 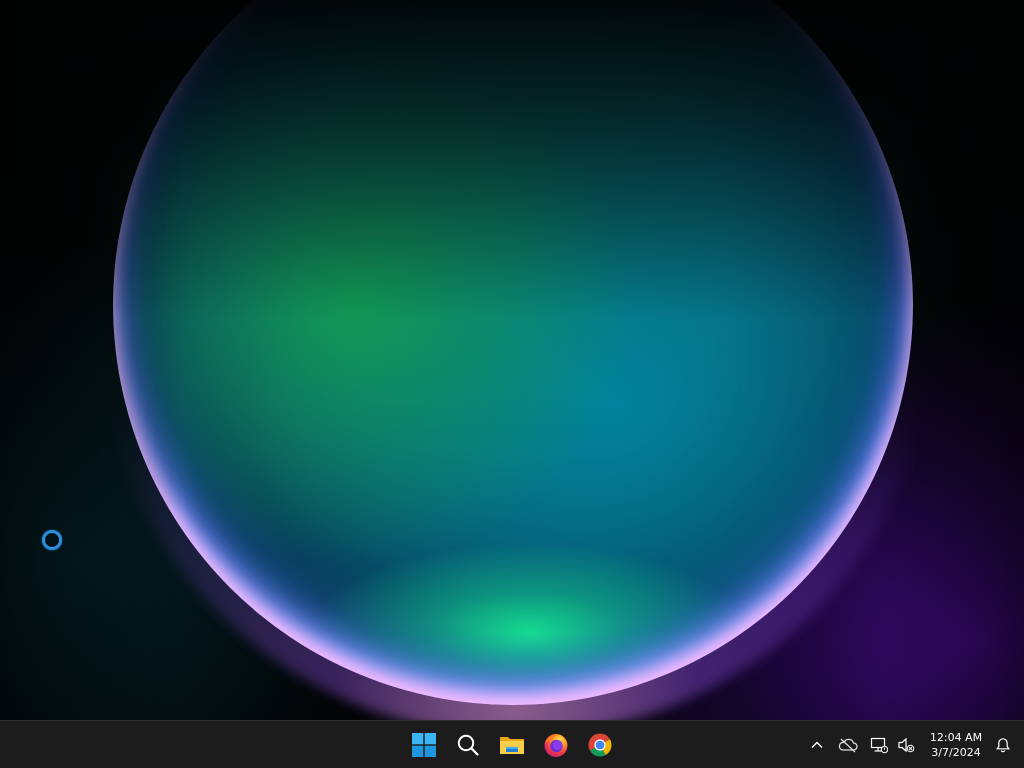 I want to click on search-button, so click(x=468, y=745).